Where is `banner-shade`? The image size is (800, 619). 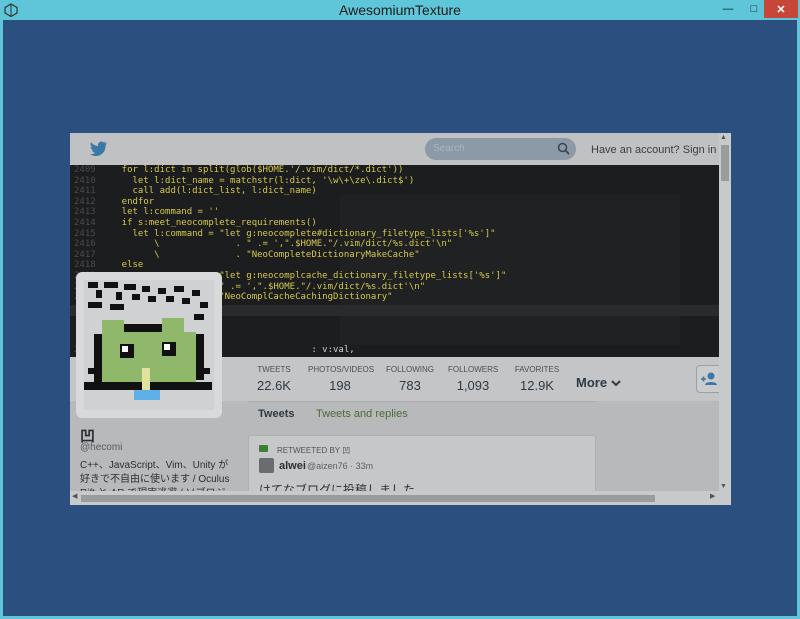 banner-shade is located at coordinates (510, 270).